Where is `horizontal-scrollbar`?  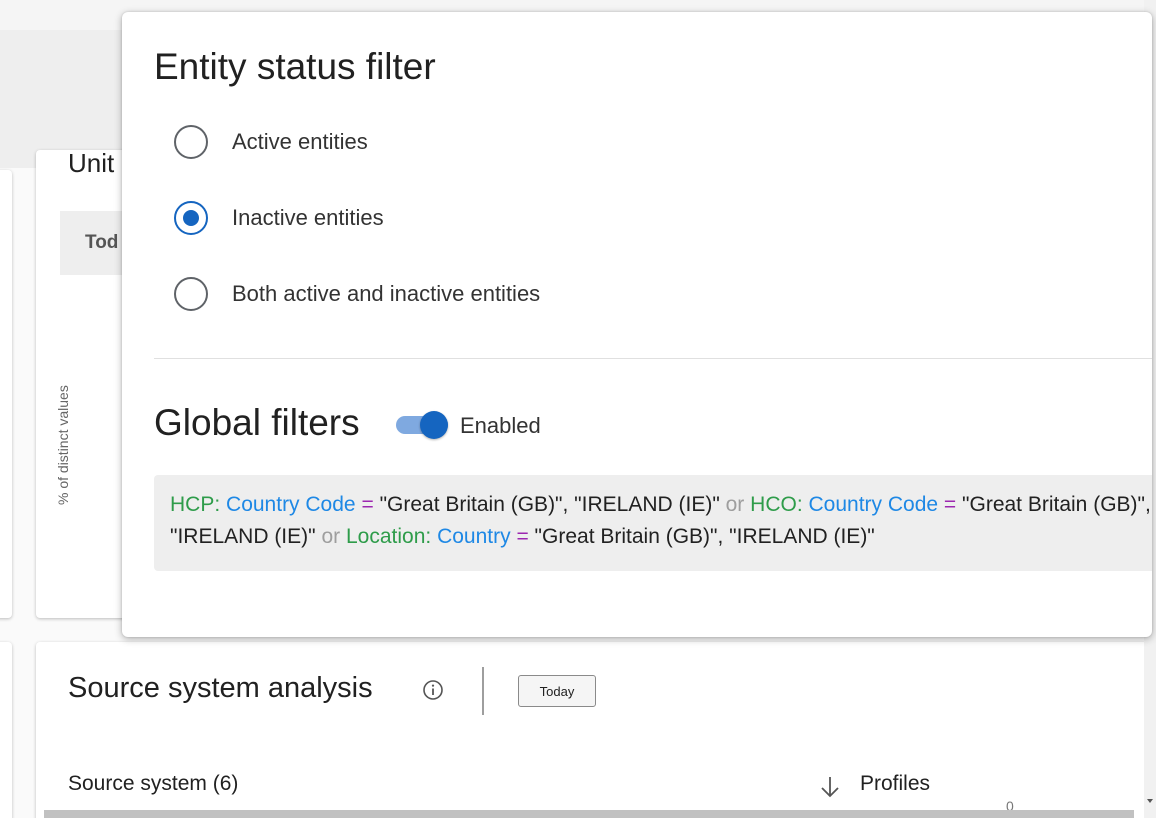 horizontal-scrollbar is located at coordinates (589, 814).